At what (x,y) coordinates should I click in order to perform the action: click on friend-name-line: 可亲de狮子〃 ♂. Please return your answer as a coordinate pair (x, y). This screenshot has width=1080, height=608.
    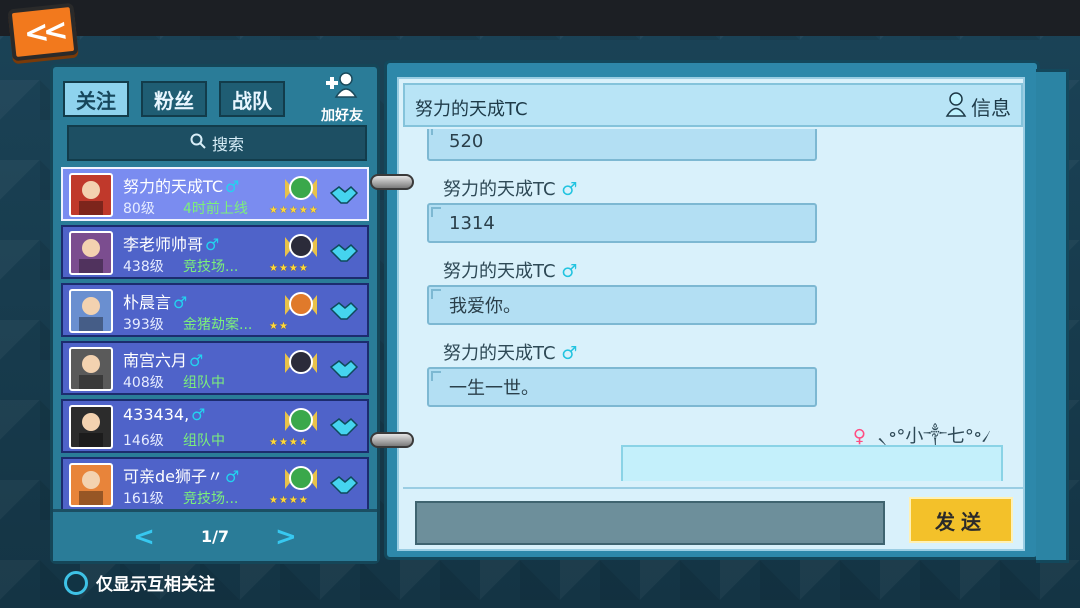
    Looking at the image, I should click on (181, 475).